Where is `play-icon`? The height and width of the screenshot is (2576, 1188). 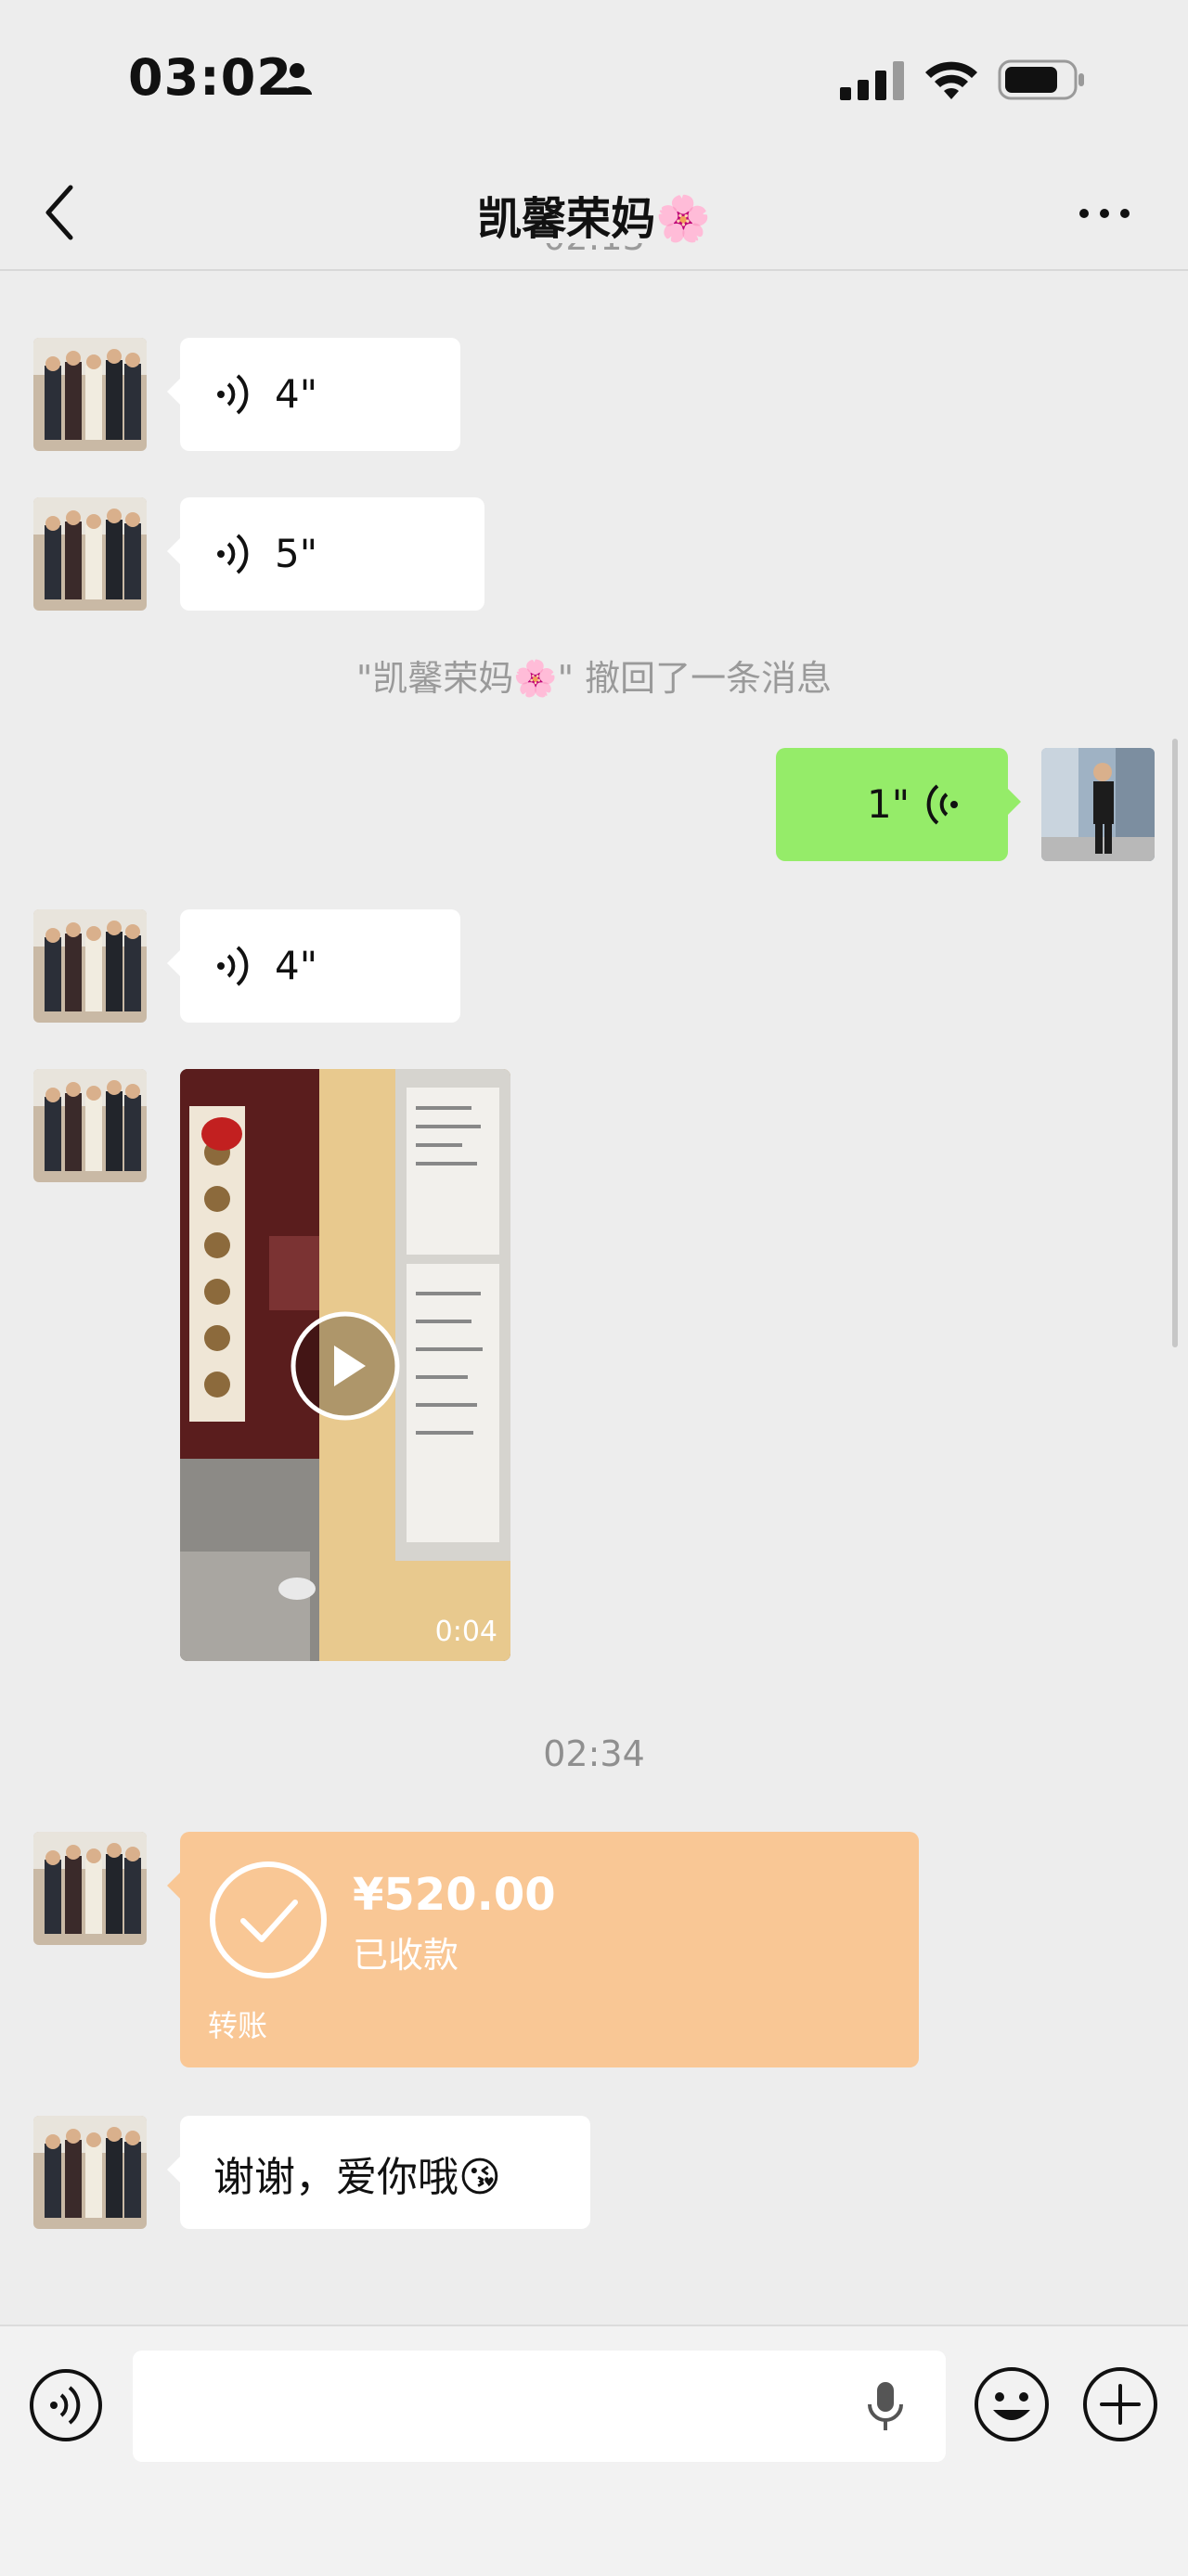
play-icon is located at coordinates (345, 1366).